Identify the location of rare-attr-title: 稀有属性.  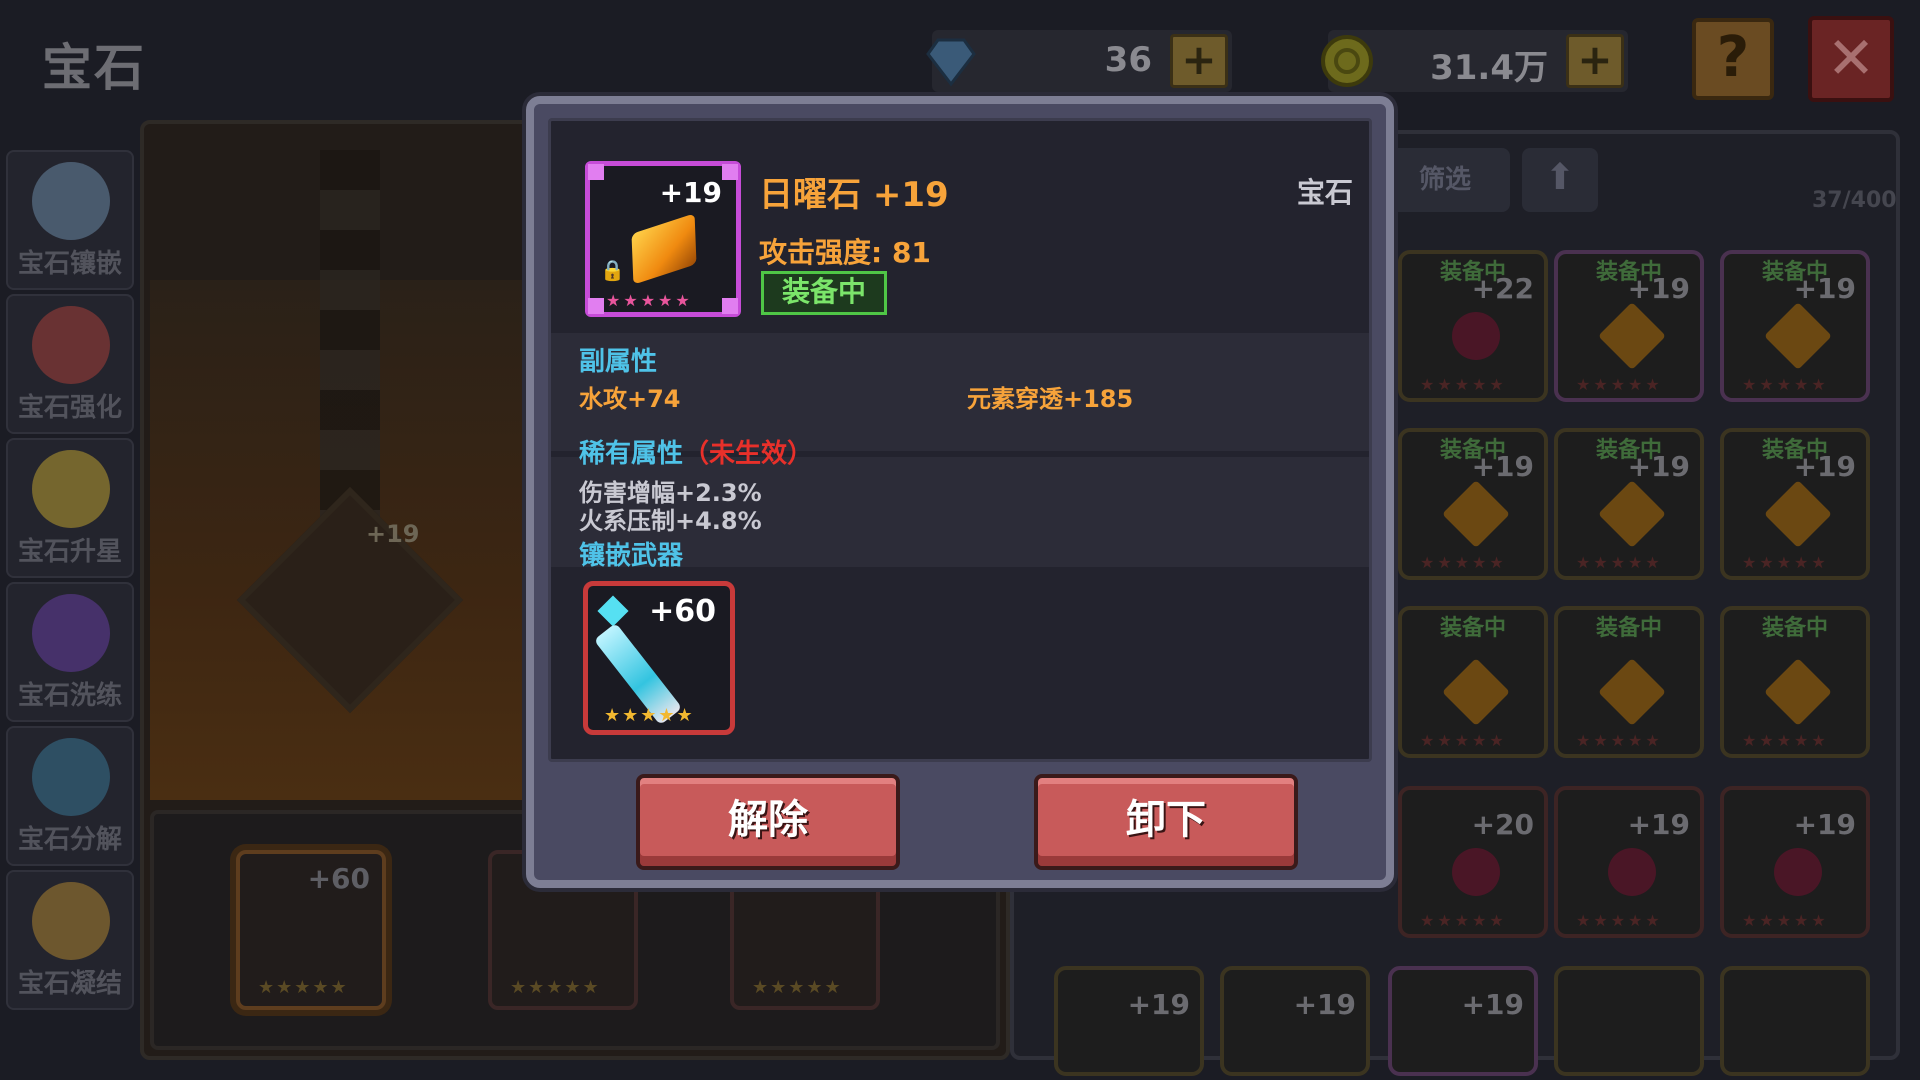
(631, 454).